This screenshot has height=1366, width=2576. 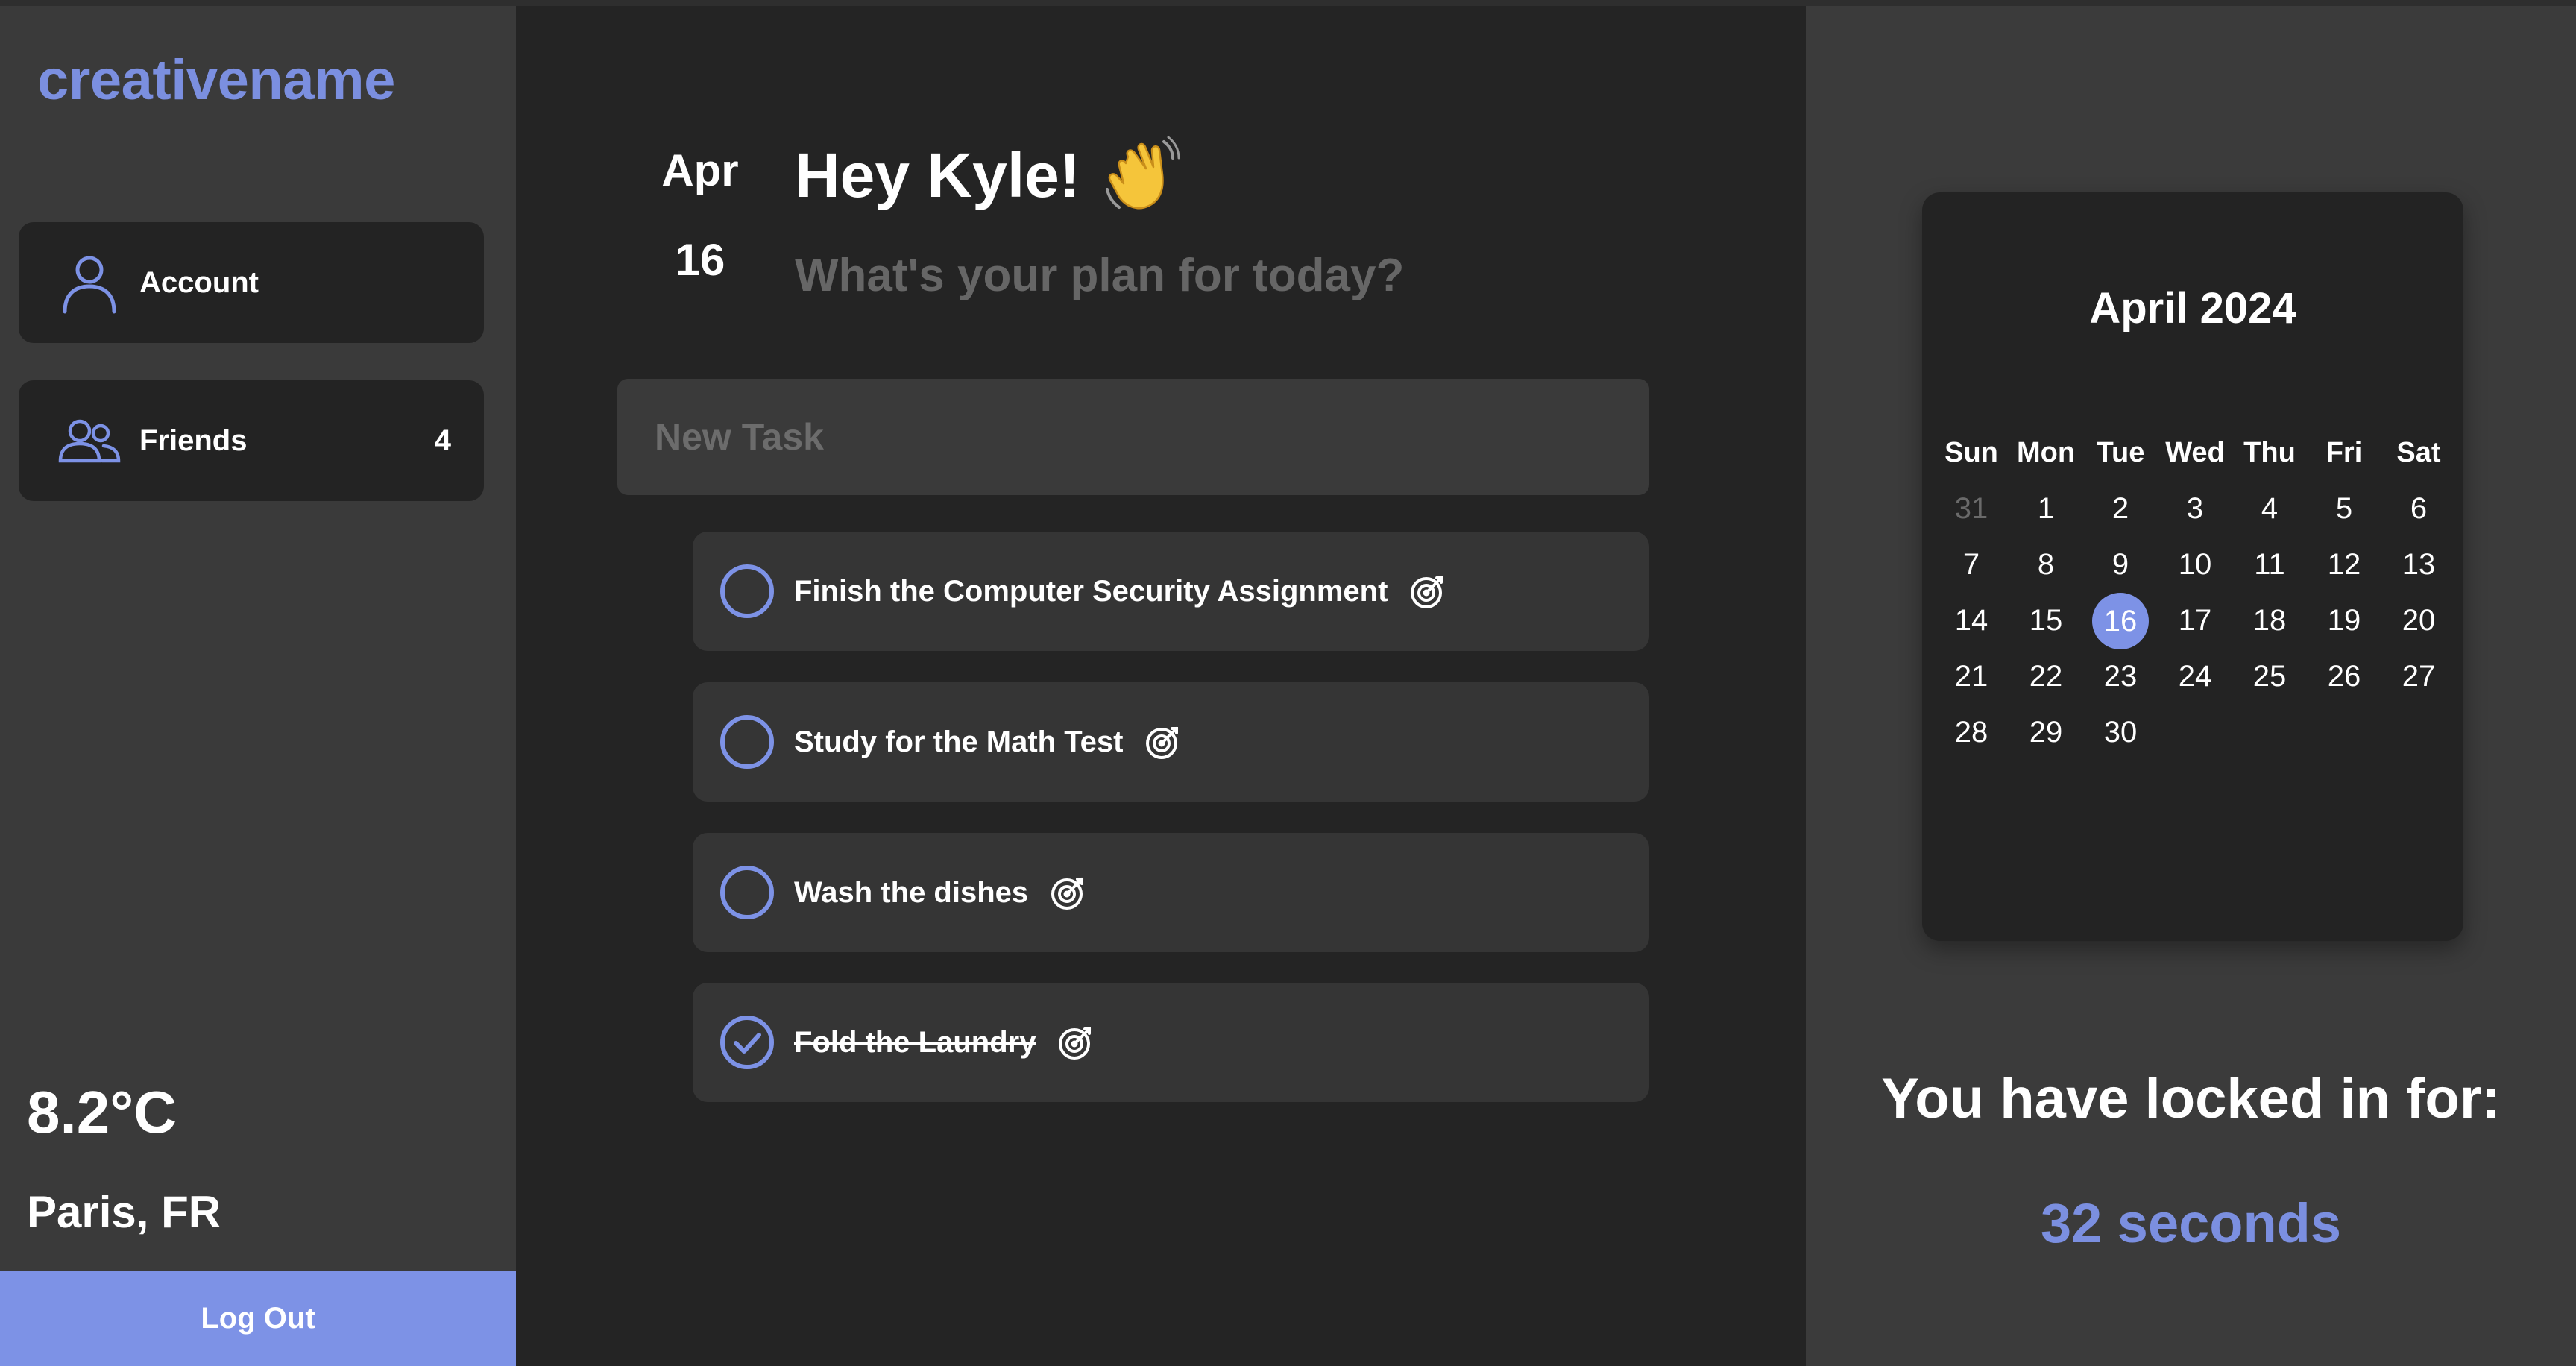 I want to click on calendar-day: 25, so click(x=2269, y=677).